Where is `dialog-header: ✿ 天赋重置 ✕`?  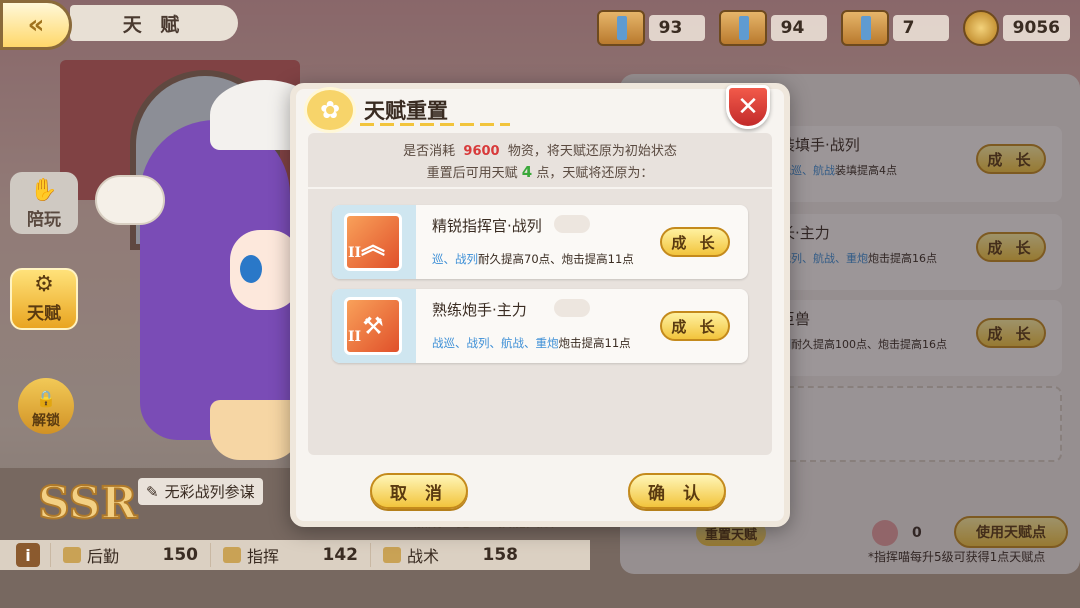 dialog-header: ✿ 天赋重置 ✕ is located at coordinates (540, 109).